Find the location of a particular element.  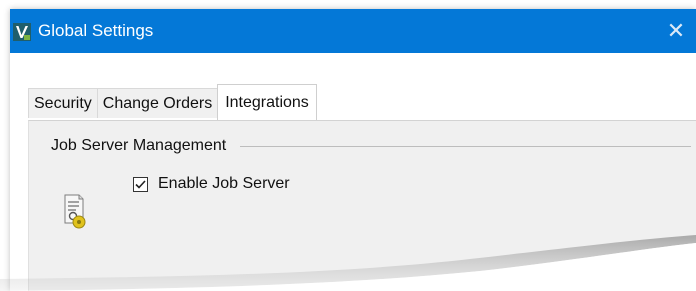

job-server-group-header: Job Server Management is located at coordinates (371, 146).